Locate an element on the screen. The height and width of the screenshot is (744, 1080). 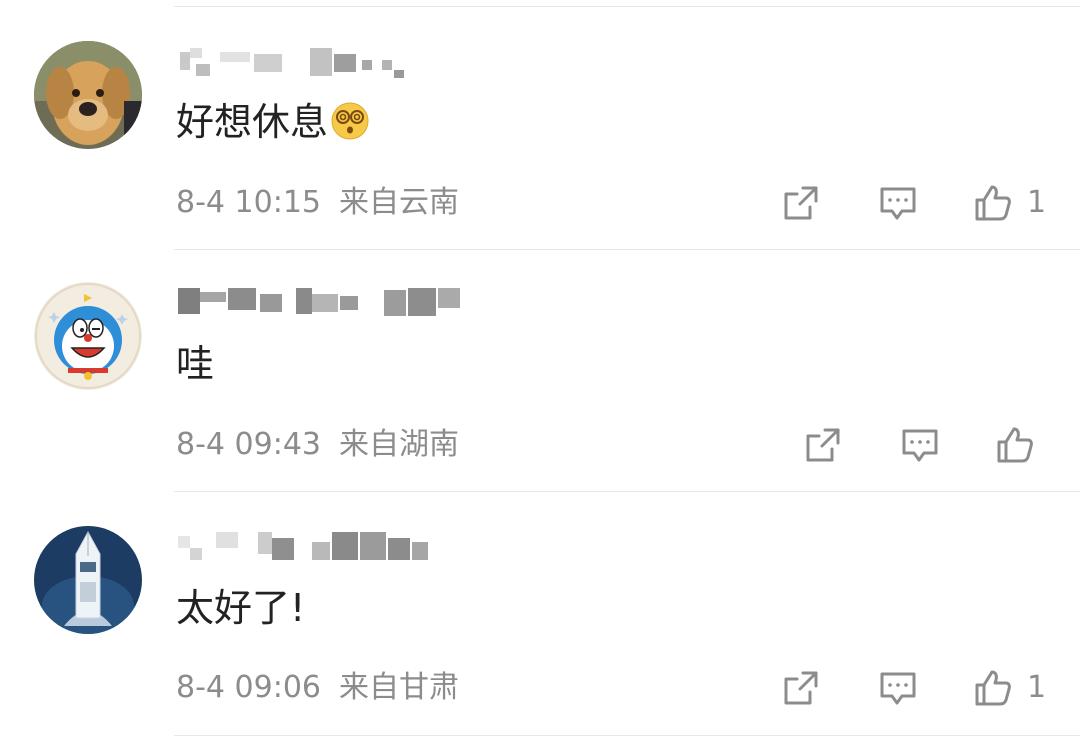
comment-location: 来自云南 is located at coordinates (399, 202).